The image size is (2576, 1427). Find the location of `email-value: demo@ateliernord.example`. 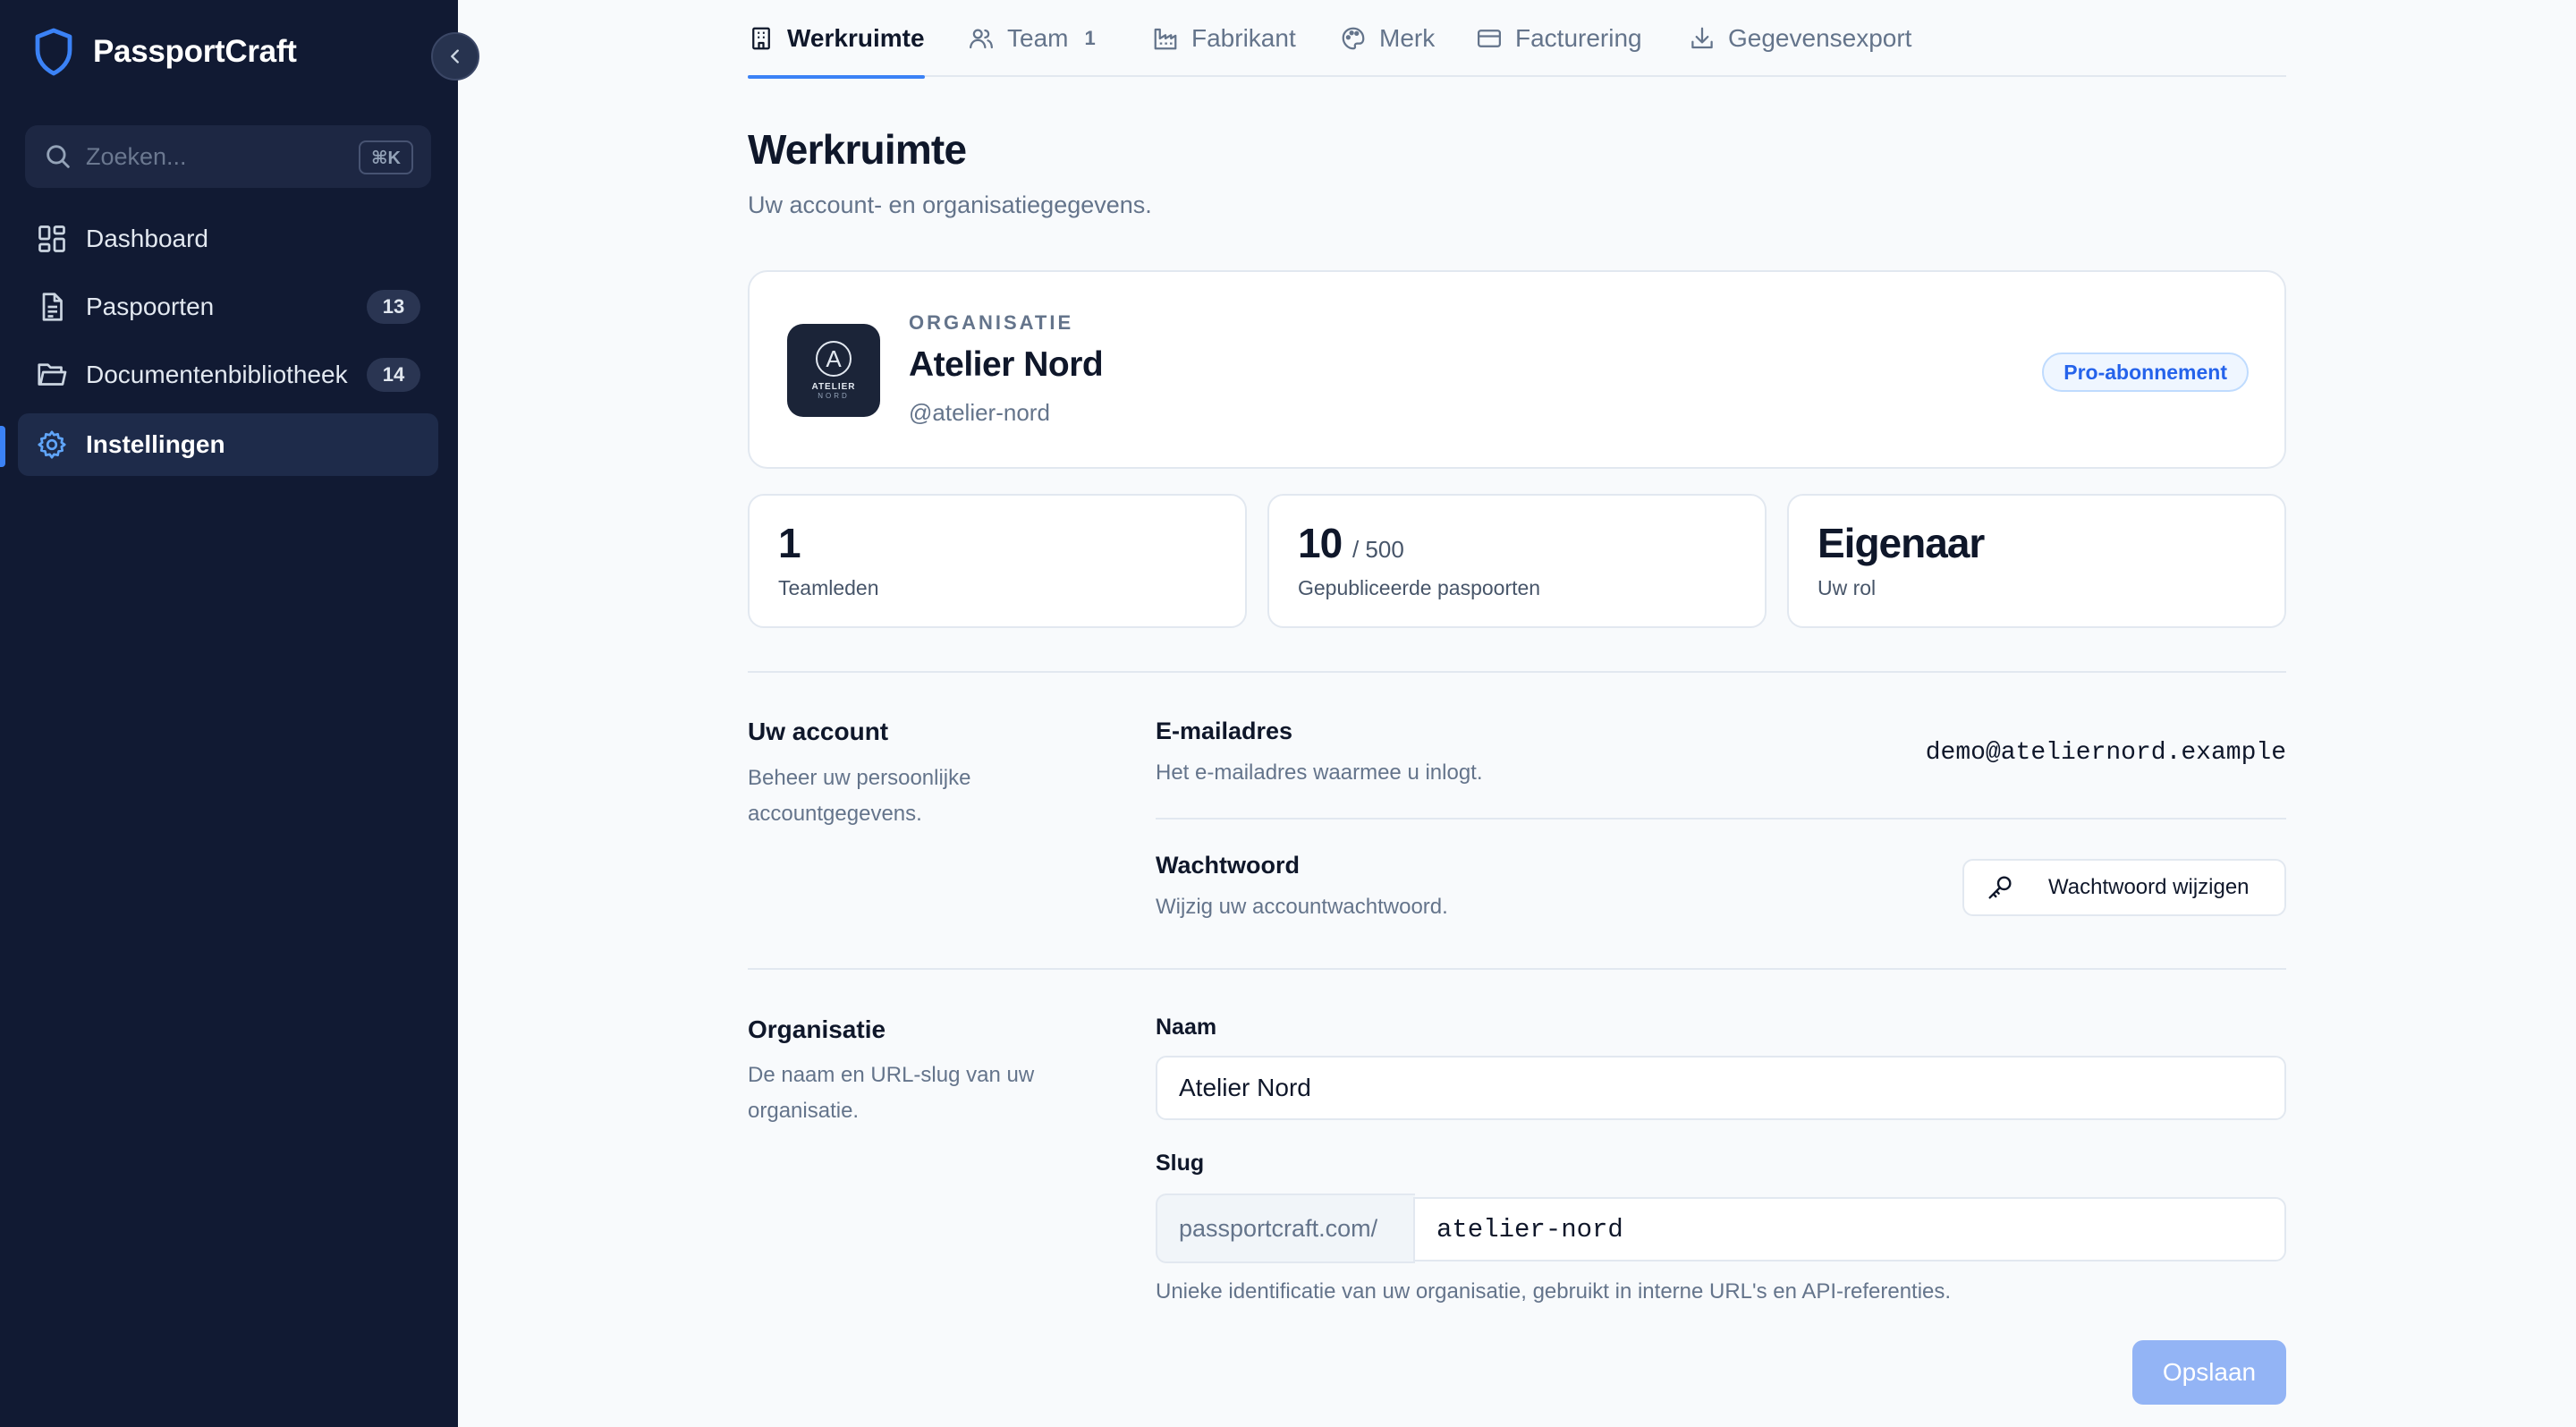

email-value: demo@ateliernord.example is located at coordinates (2105, 753).